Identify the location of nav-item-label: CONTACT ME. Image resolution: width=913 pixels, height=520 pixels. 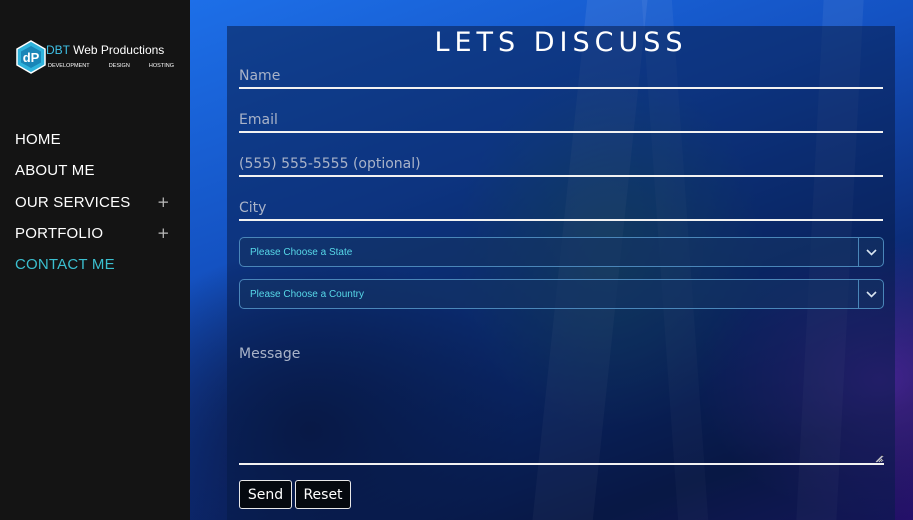
(65, 265).